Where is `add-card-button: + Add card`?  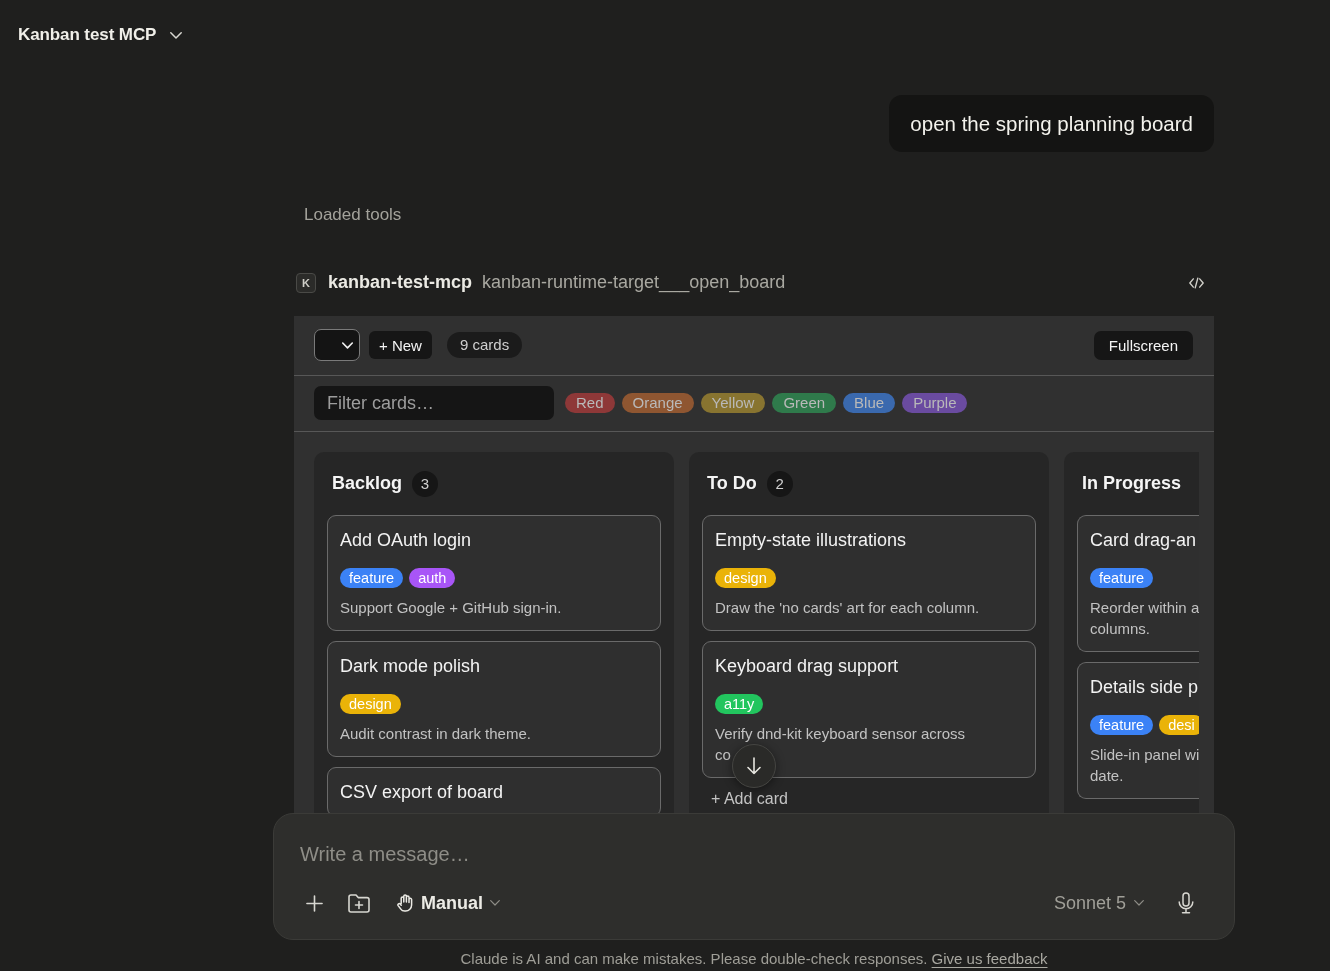 add-card-button: + Add card is located at coordinates (749, 798).